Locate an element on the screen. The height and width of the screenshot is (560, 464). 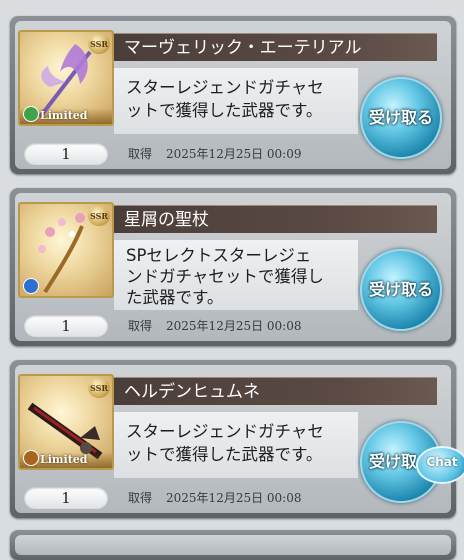
chat-bubble-icon: Chat is located at coordinates (440, 465).